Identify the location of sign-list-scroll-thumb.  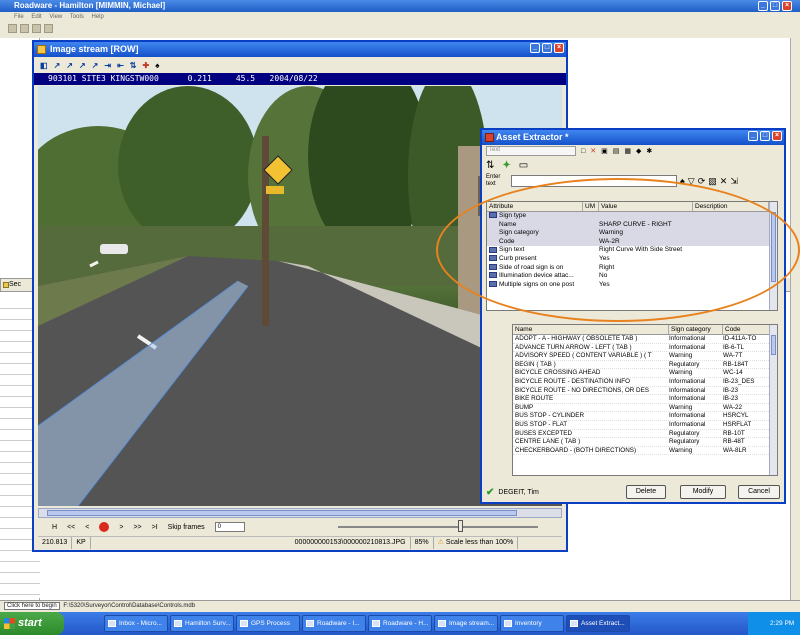
(773, 345).